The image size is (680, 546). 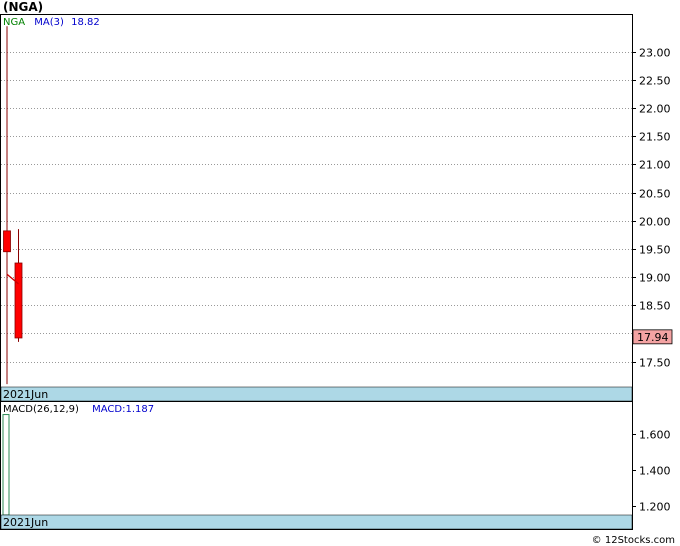 I want to click on macd-value-label: MACD:, so click(x=108, y=409).